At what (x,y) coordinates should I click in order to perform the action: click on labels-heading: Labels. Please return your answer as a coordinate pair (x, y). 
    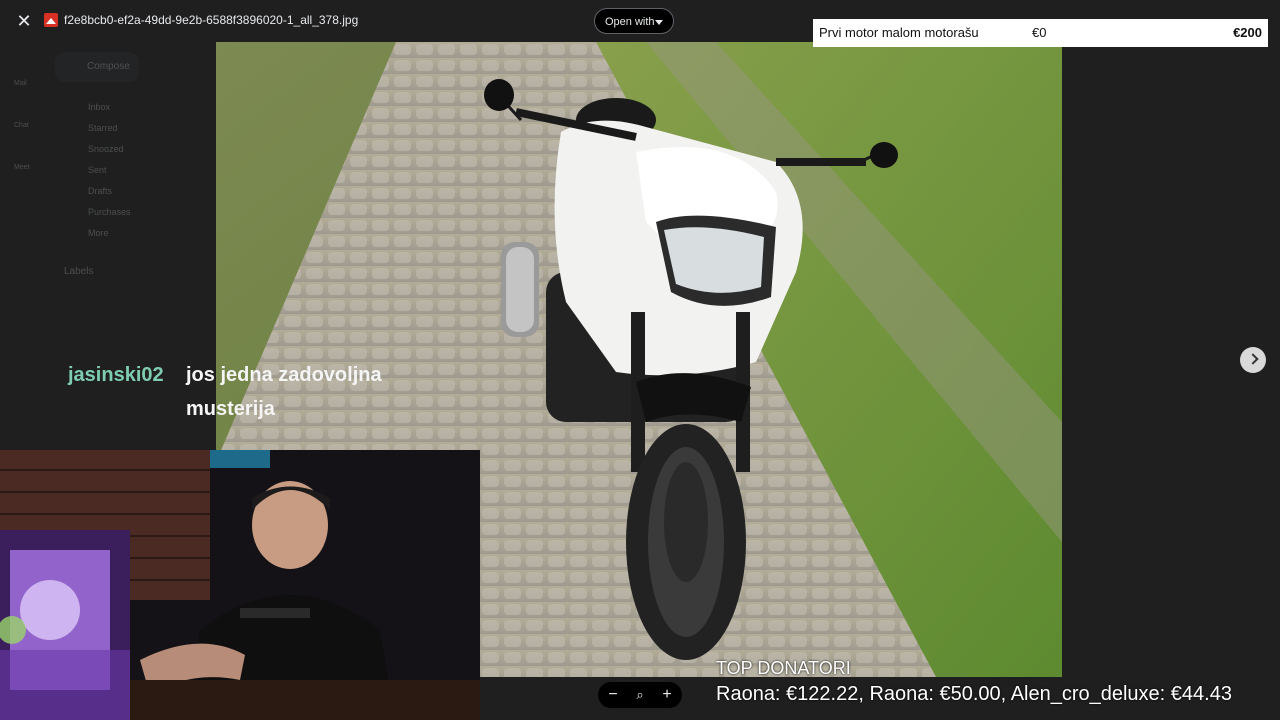
    Looking at the image, I should click on (79, 271).